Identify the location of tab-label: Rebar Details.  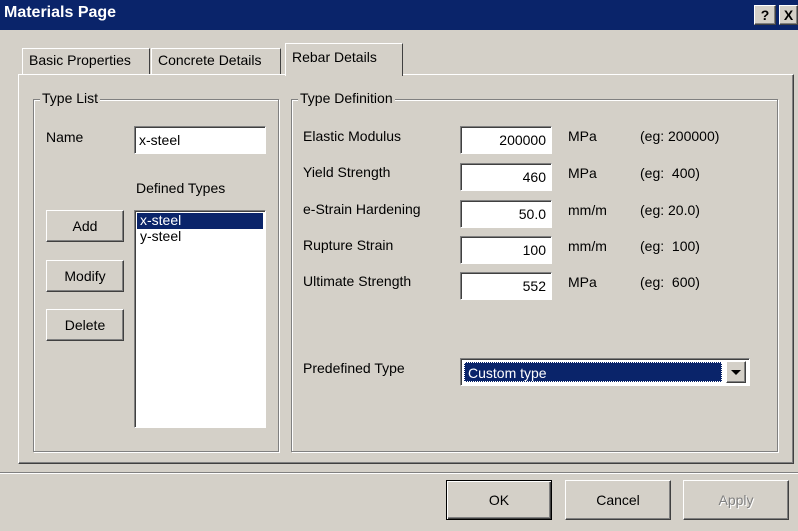
(334, 57).